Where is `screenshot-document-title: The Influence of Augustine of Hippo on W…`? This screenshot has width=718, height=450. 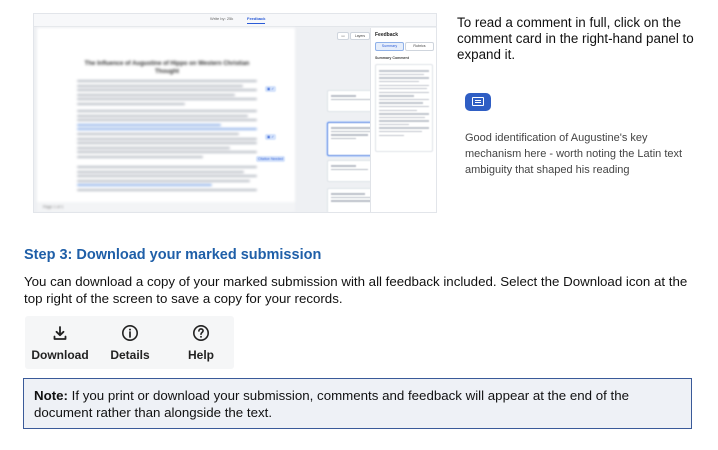
screenshot-document-title: The Influence of Augustine of Hippo on W… is located at coordinates (167, 68).